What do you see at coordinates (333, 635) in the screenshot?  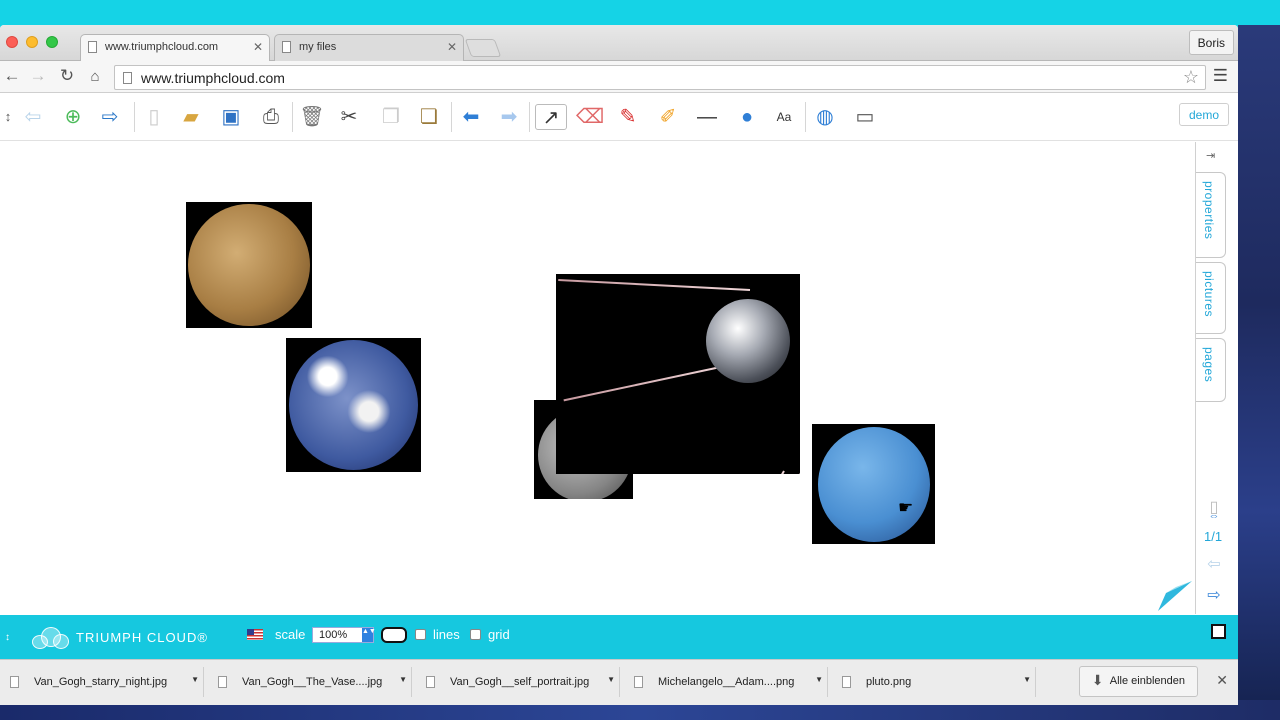 I see `scale-value: 100%` at bounding box center [333, 635].